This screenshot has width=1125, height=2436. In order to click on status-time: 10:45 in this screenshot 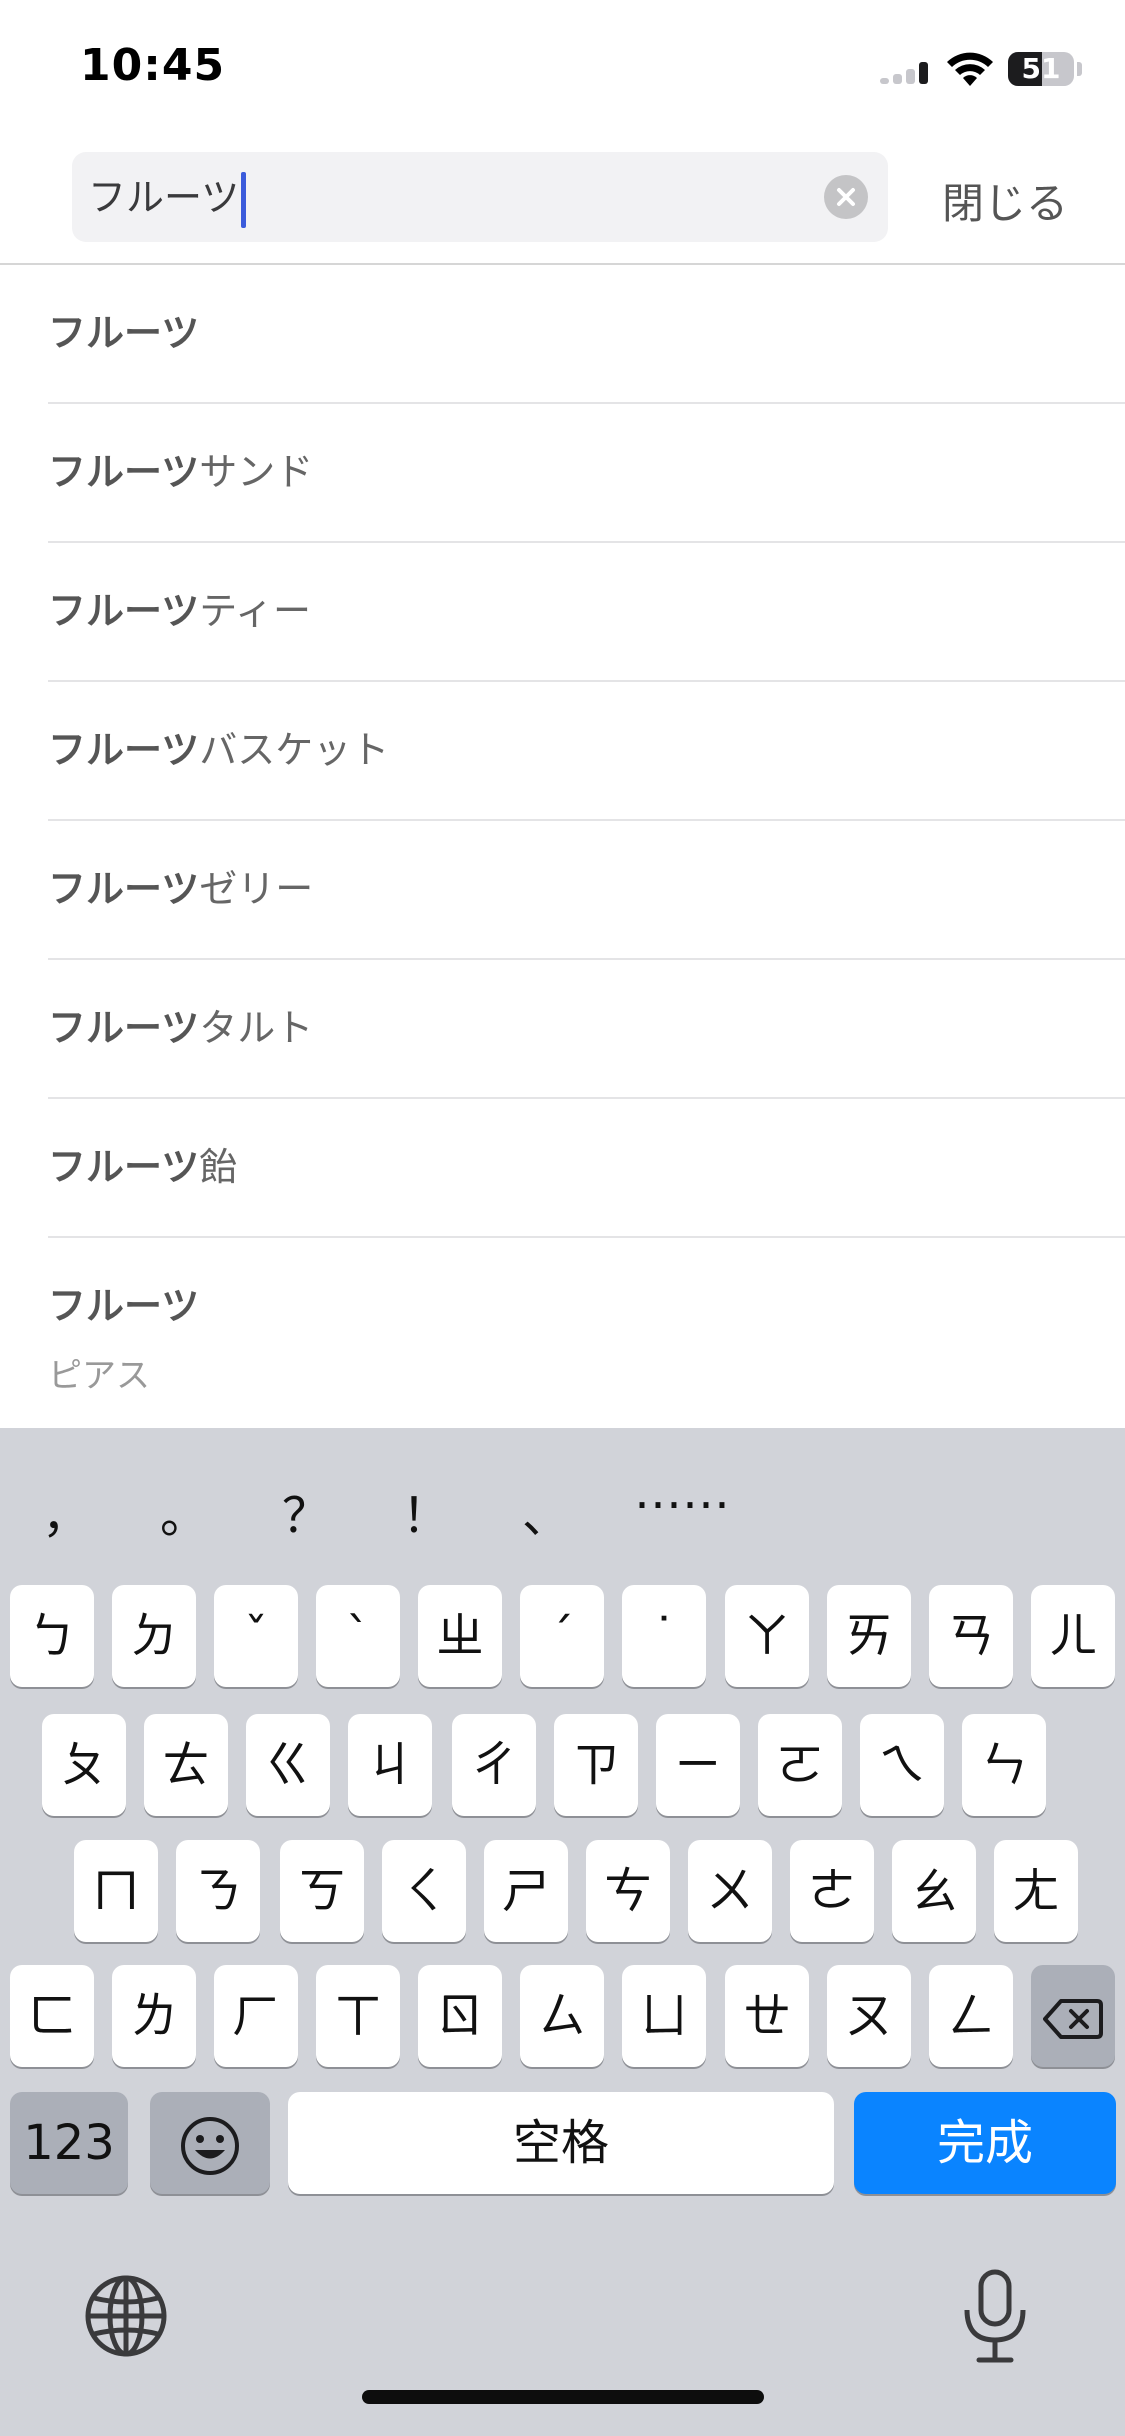, I will do `click(153, 65)`.